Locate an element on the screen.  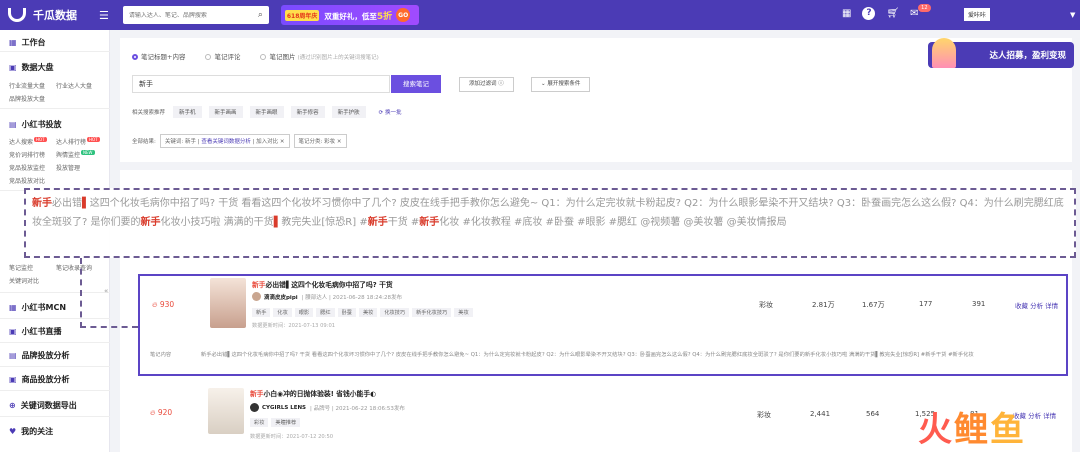
note-text: 必出错 is located at coordinates (67, 203).